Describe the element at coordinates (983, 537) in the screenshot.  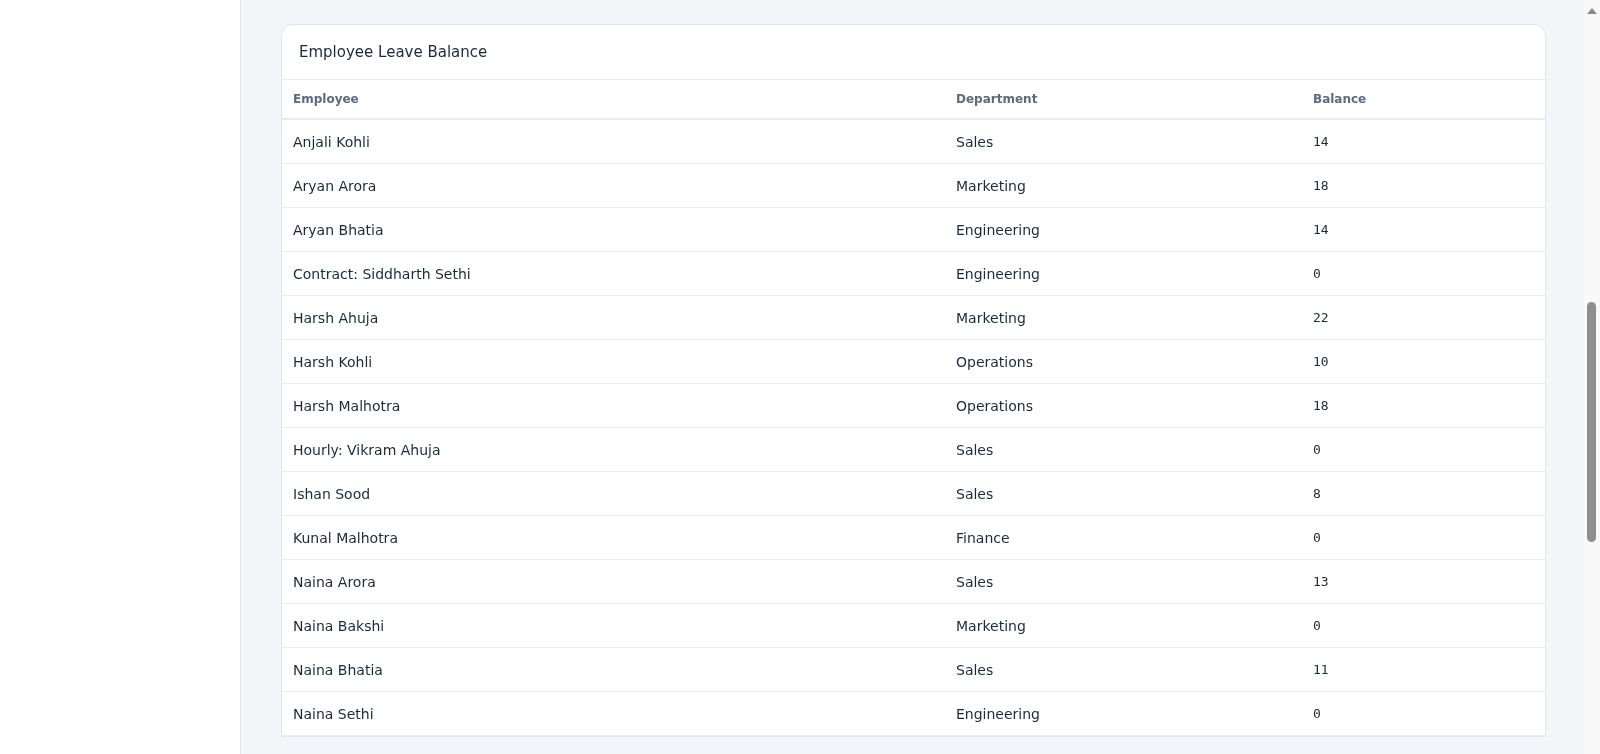
I see `table-cell-text: Finance` at that location.